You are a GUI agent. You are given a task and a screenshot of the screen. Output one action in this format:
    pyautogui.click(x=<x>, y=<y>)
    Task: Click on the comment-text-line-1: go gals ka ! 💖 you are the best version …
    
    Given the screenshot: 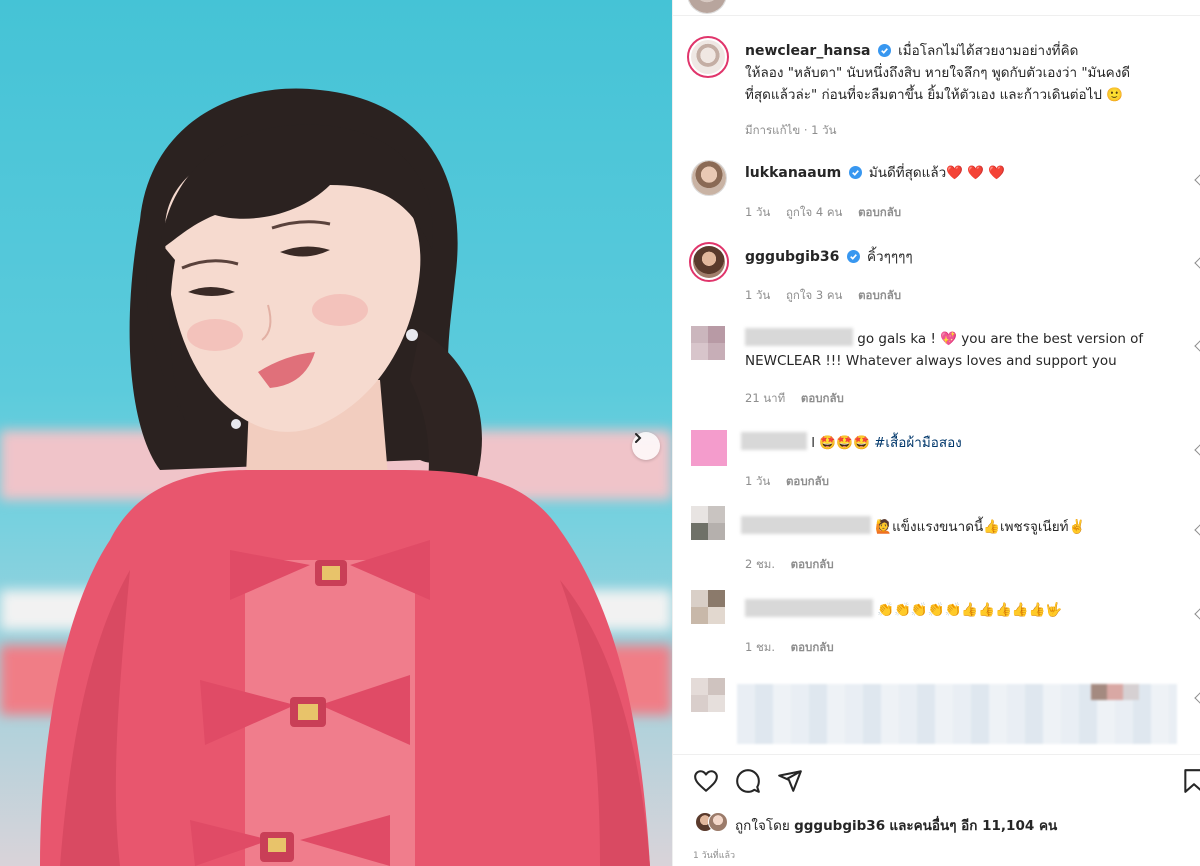 What is the action you would take?
    pyautogui.click(x=1000, y=339)
    